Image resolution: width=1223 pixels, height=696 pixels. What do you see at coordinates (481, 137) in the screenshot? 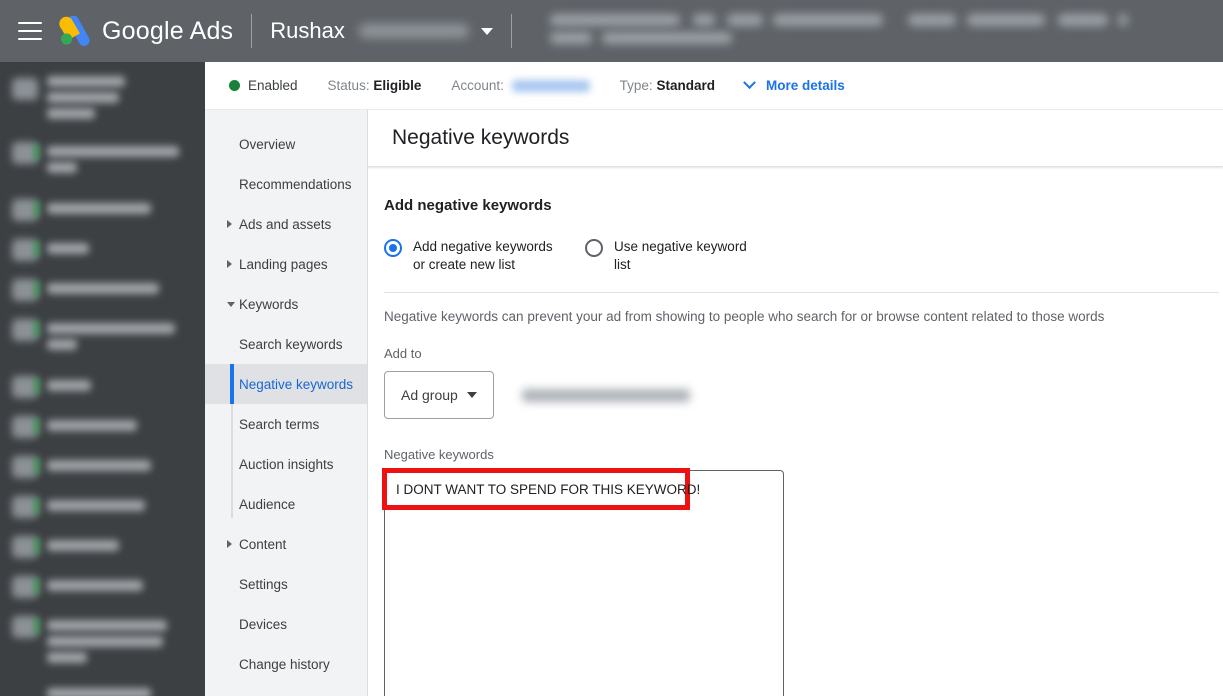
I see `page-title: Negative keywords` at bounding box center [481, 137].